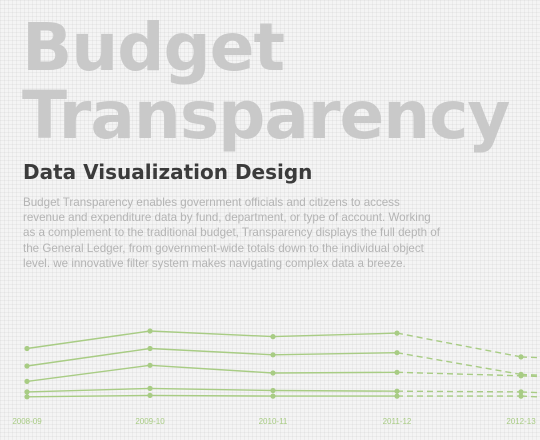  What do you see at coordinates (27, 421) in the screenshot?
I see `x-tick-label-2008-09: 2008-09` at bounding box center [27, 421].